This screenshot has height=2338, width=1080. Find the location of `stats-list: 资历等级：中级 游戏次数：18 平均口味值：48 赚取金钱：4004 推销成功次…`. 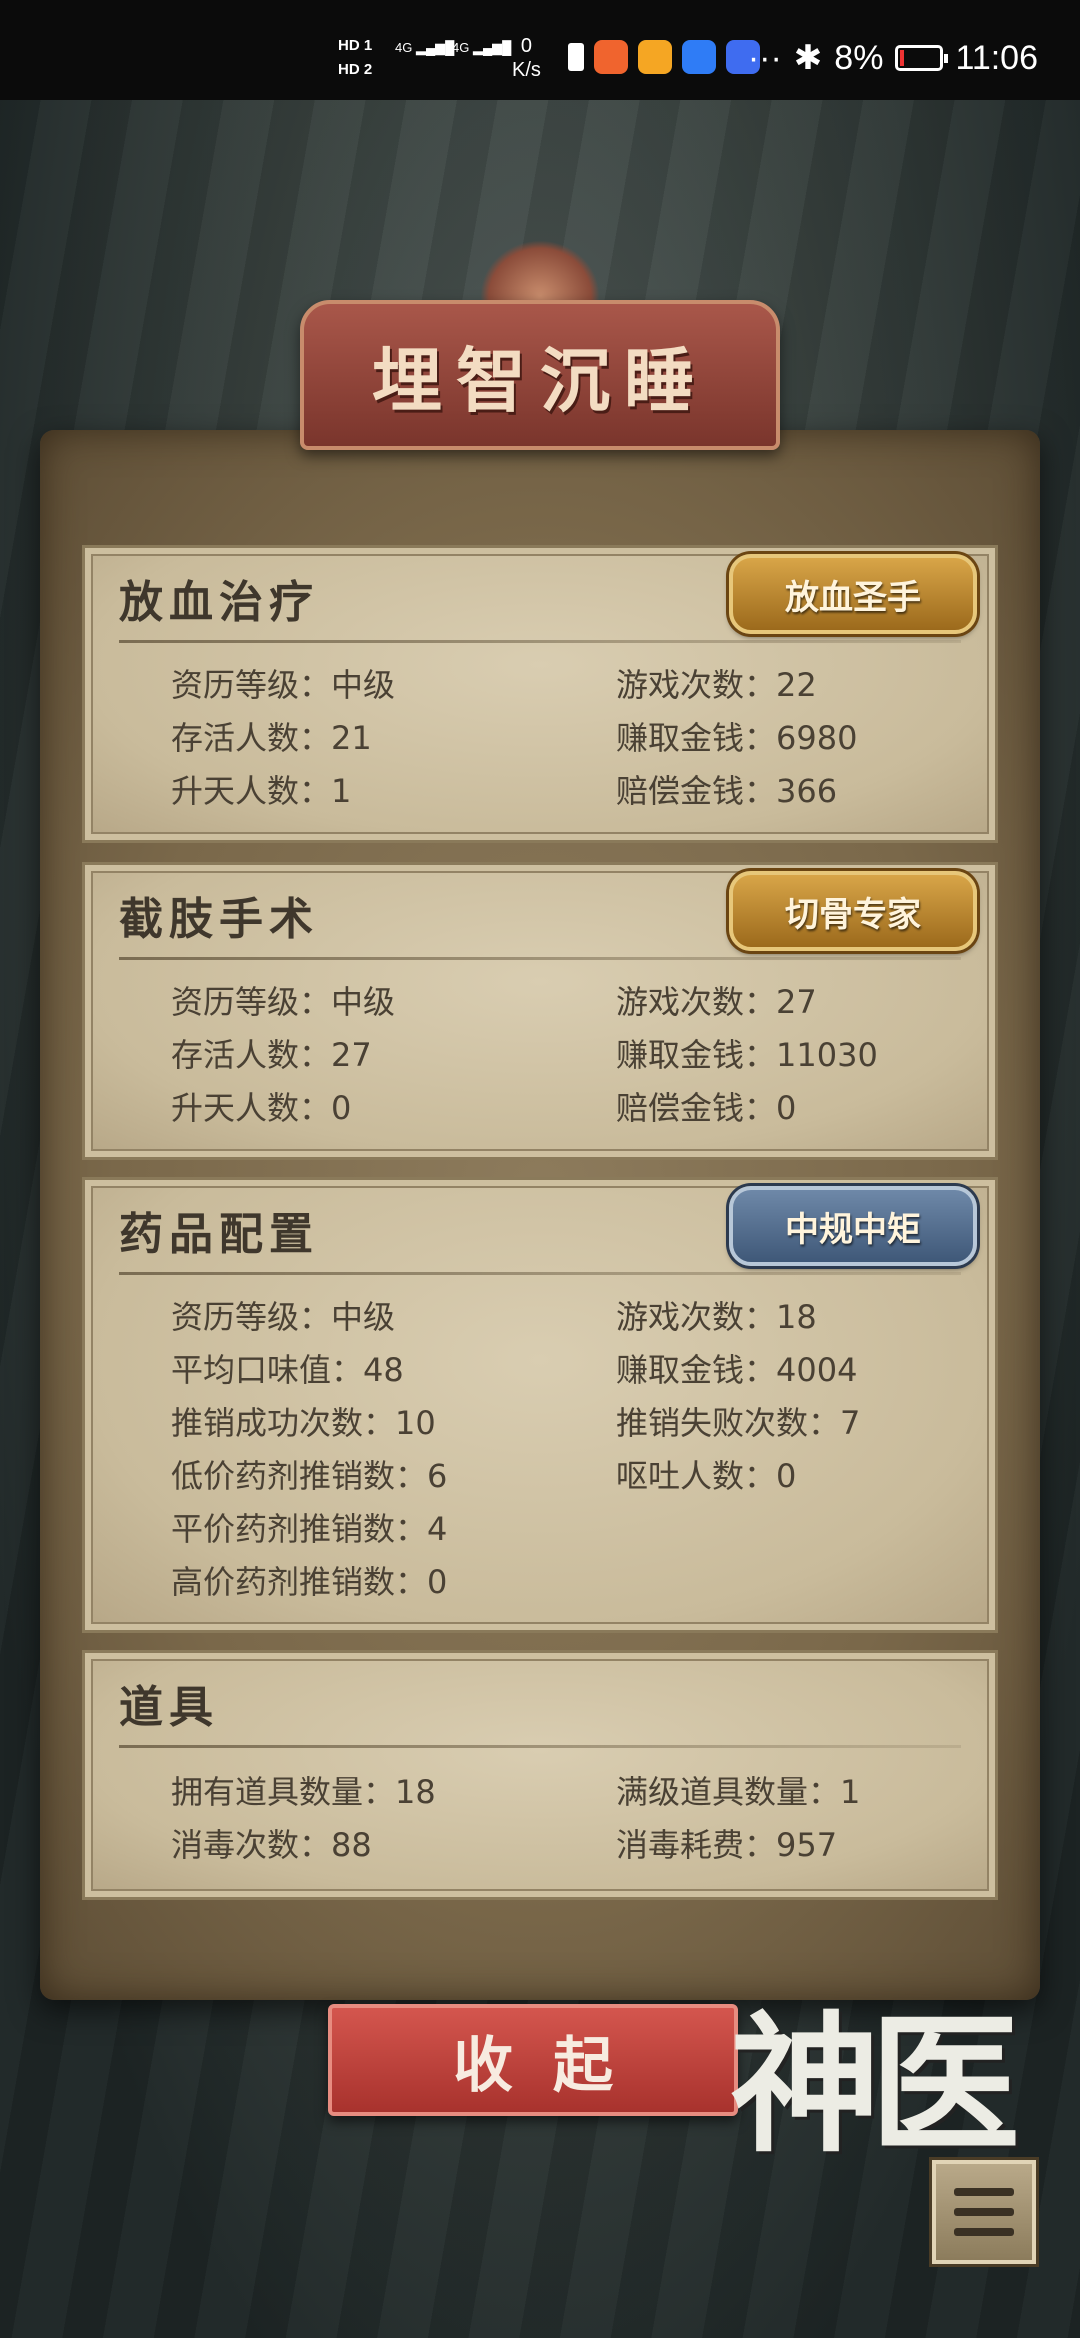

stats-list: 资历等级：中级 游戏次数：18 平均口味值：48 赚取金钱：4004 推销成功次… is located at coordinates (568, 1447).